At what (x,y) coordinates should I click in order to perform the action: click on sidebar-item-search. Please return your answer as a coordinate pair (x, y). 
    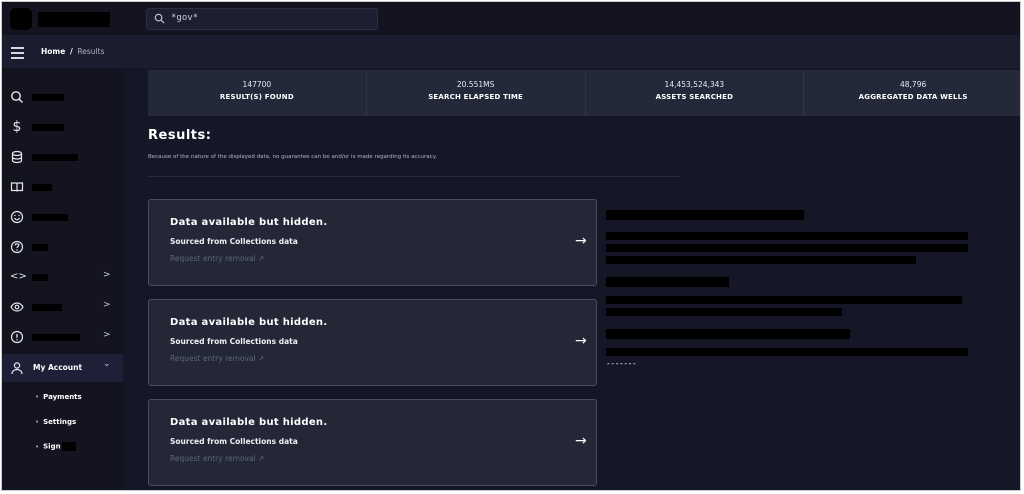
    Looking at the image, I should click on (62, 97).